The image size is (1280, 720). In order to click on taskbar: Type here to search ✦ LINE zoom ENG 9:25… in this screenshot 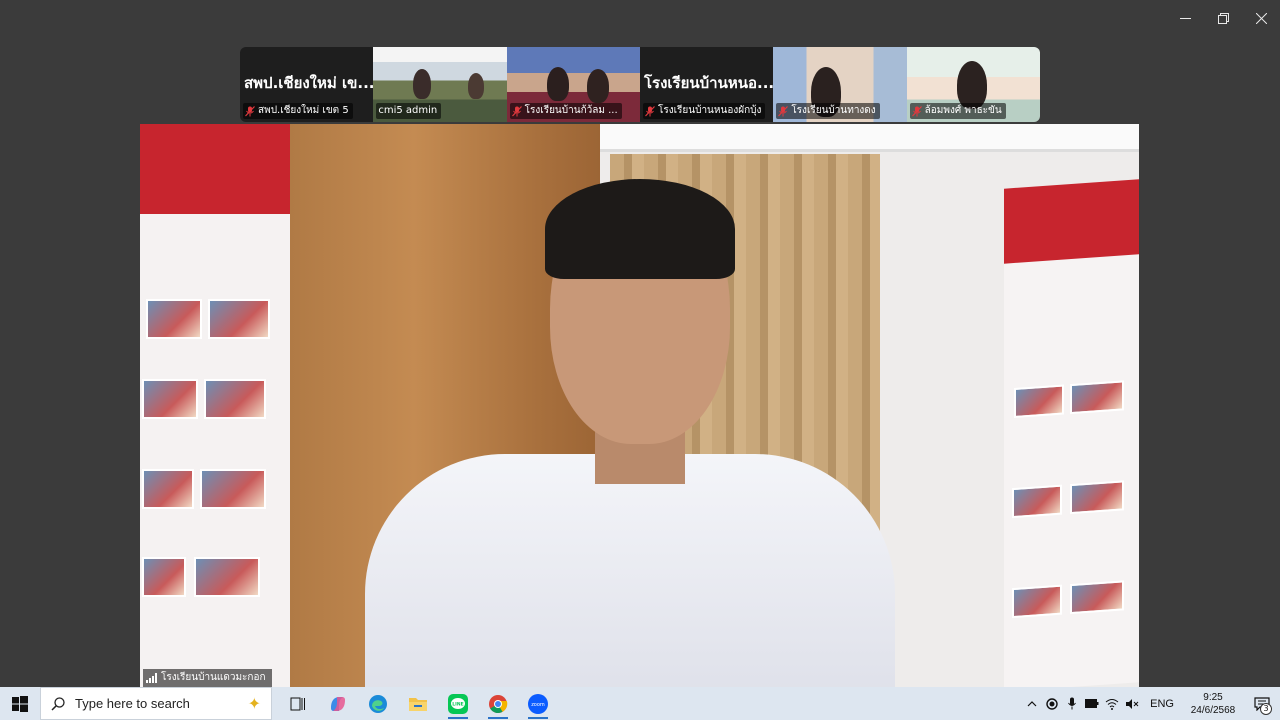, I will do `click(640, 703)`.